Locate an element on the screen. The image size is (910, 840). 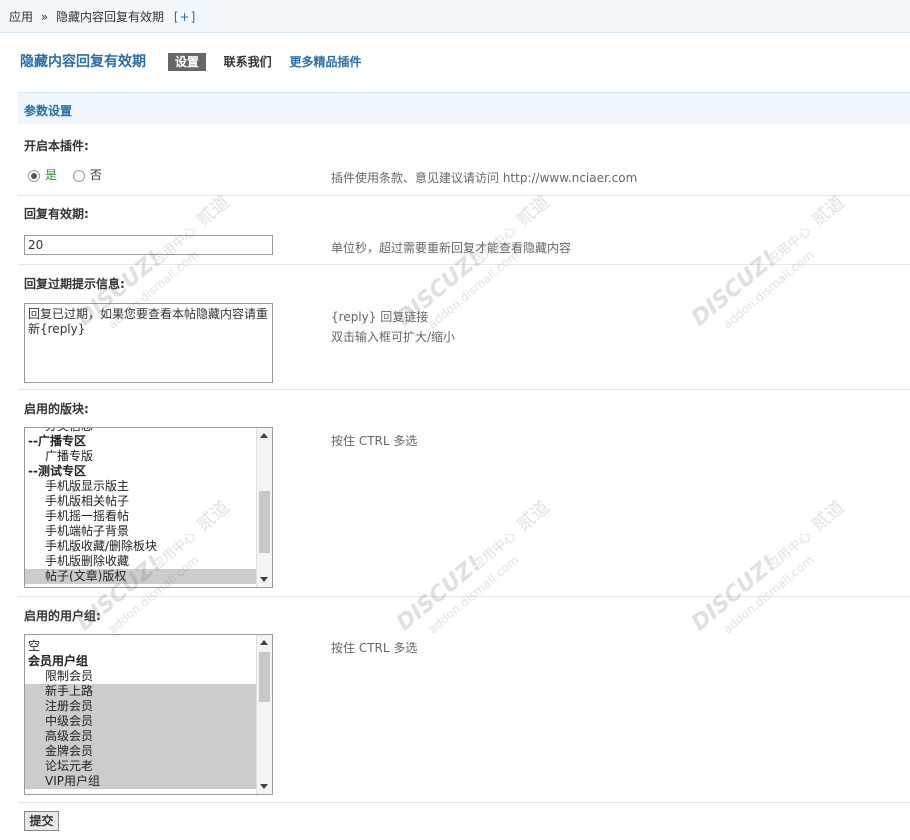
plugin-title: 隐藏内容回复有效期 is located at coordinates (83, 62).